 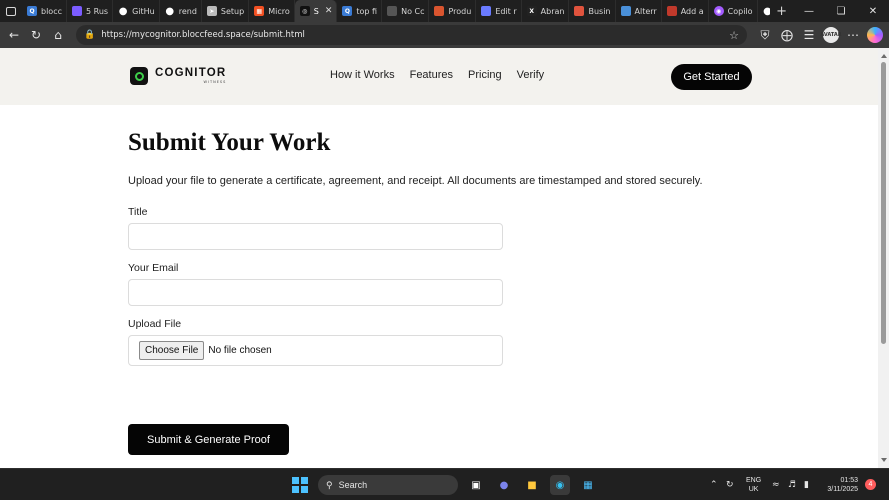 I want to click on email-field, so click(x=315, y=292).